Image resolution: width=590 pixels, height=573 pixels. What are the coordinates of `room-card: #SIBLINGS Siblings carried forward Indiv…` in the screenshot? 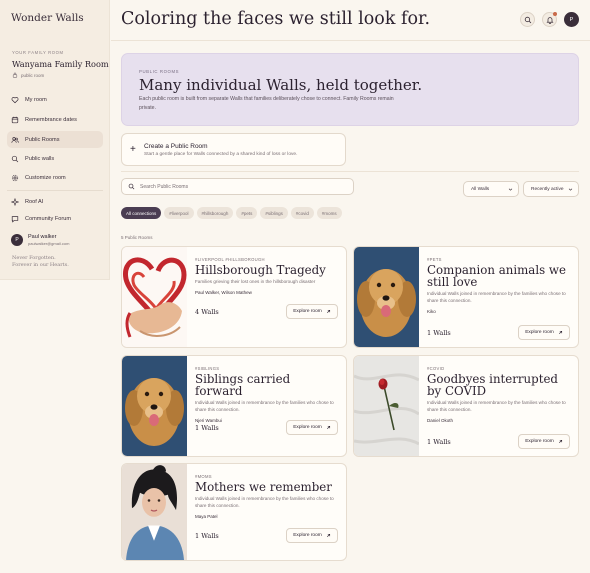 It's located at (234, 406).